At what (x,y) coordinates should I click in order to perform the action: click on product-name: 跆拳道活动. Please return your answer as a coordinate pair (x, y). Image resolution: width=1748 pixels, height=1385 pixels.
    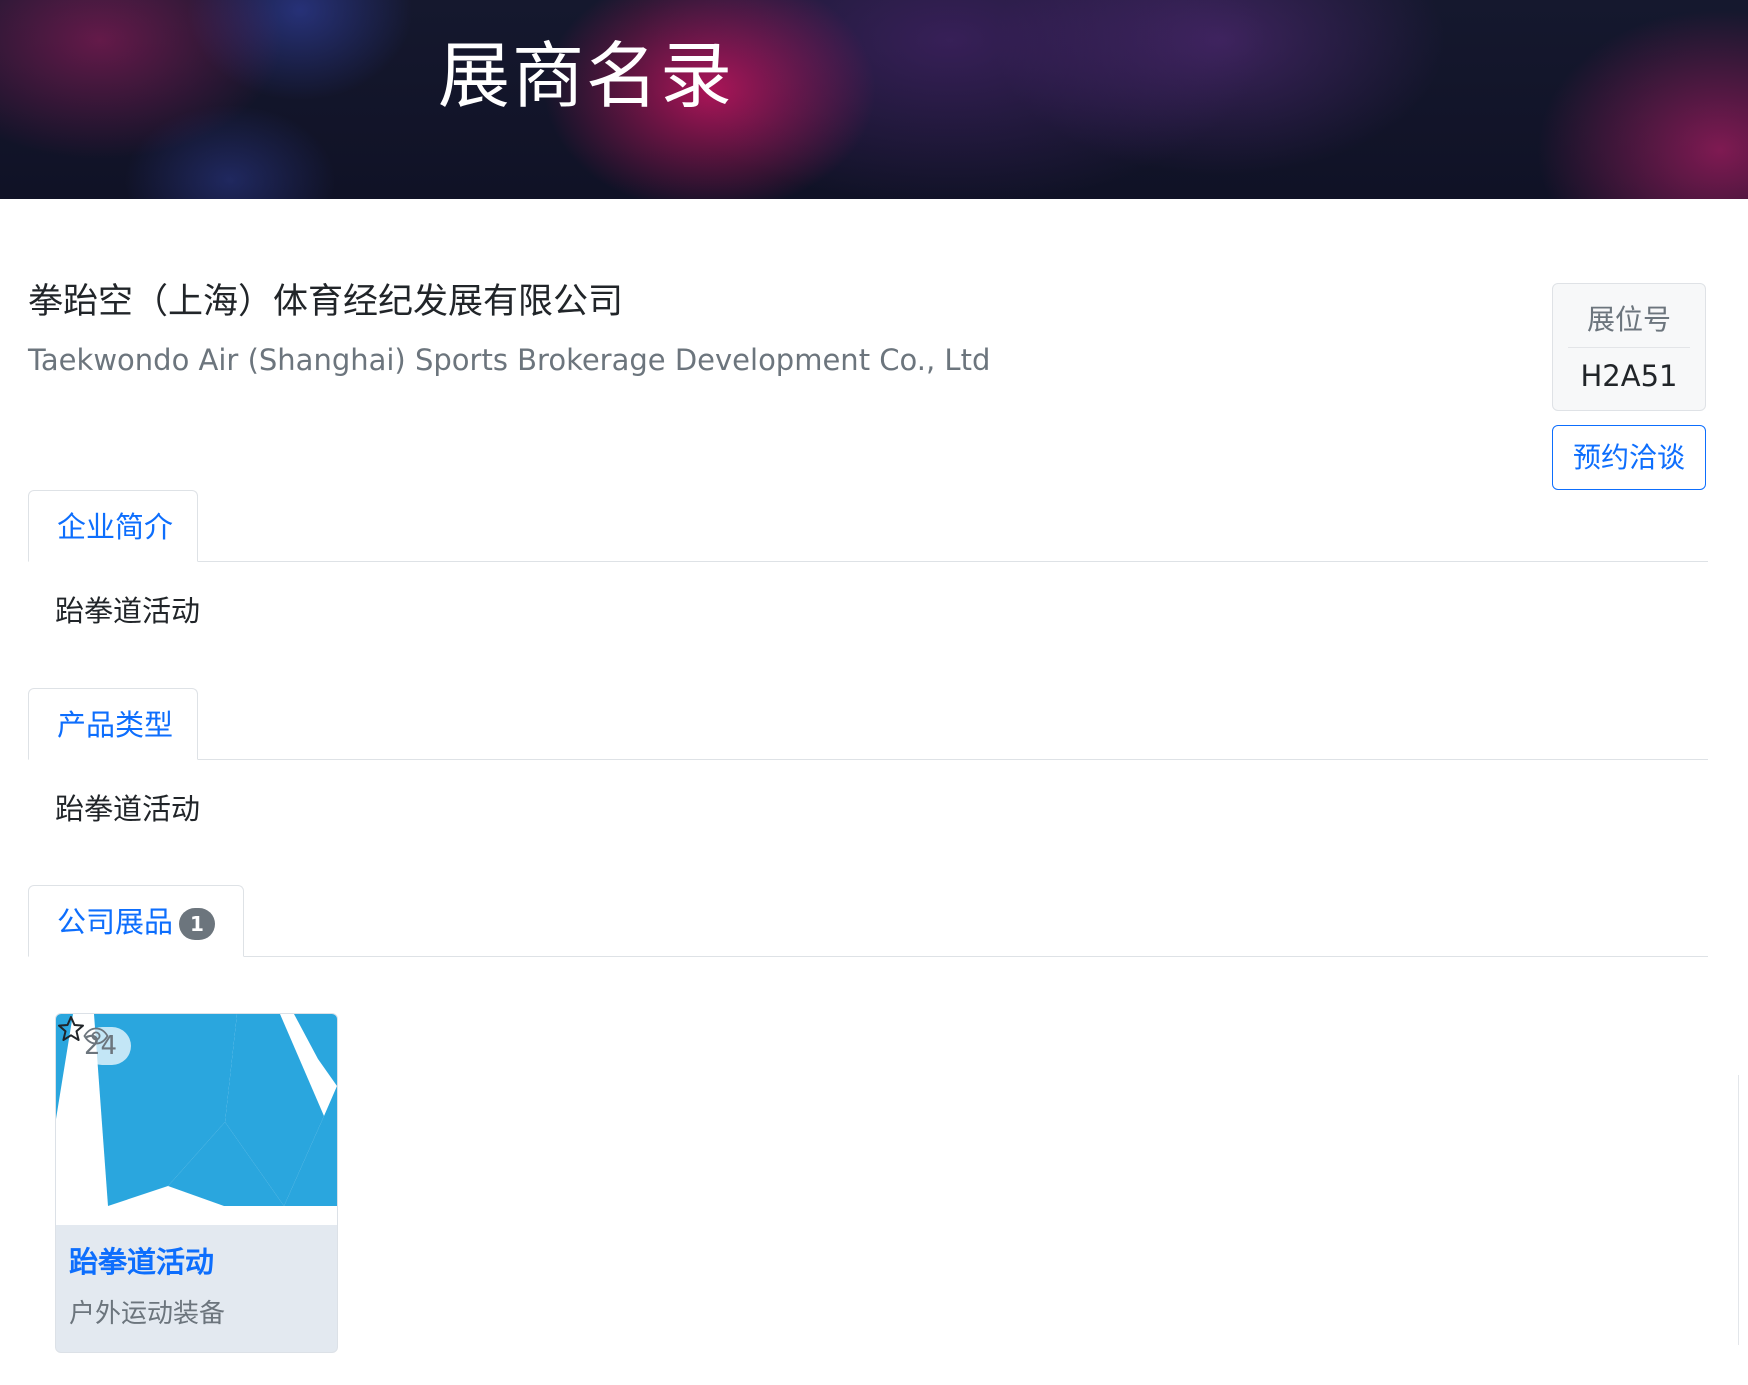
    Looking at the image, I should click on (141, 1262).